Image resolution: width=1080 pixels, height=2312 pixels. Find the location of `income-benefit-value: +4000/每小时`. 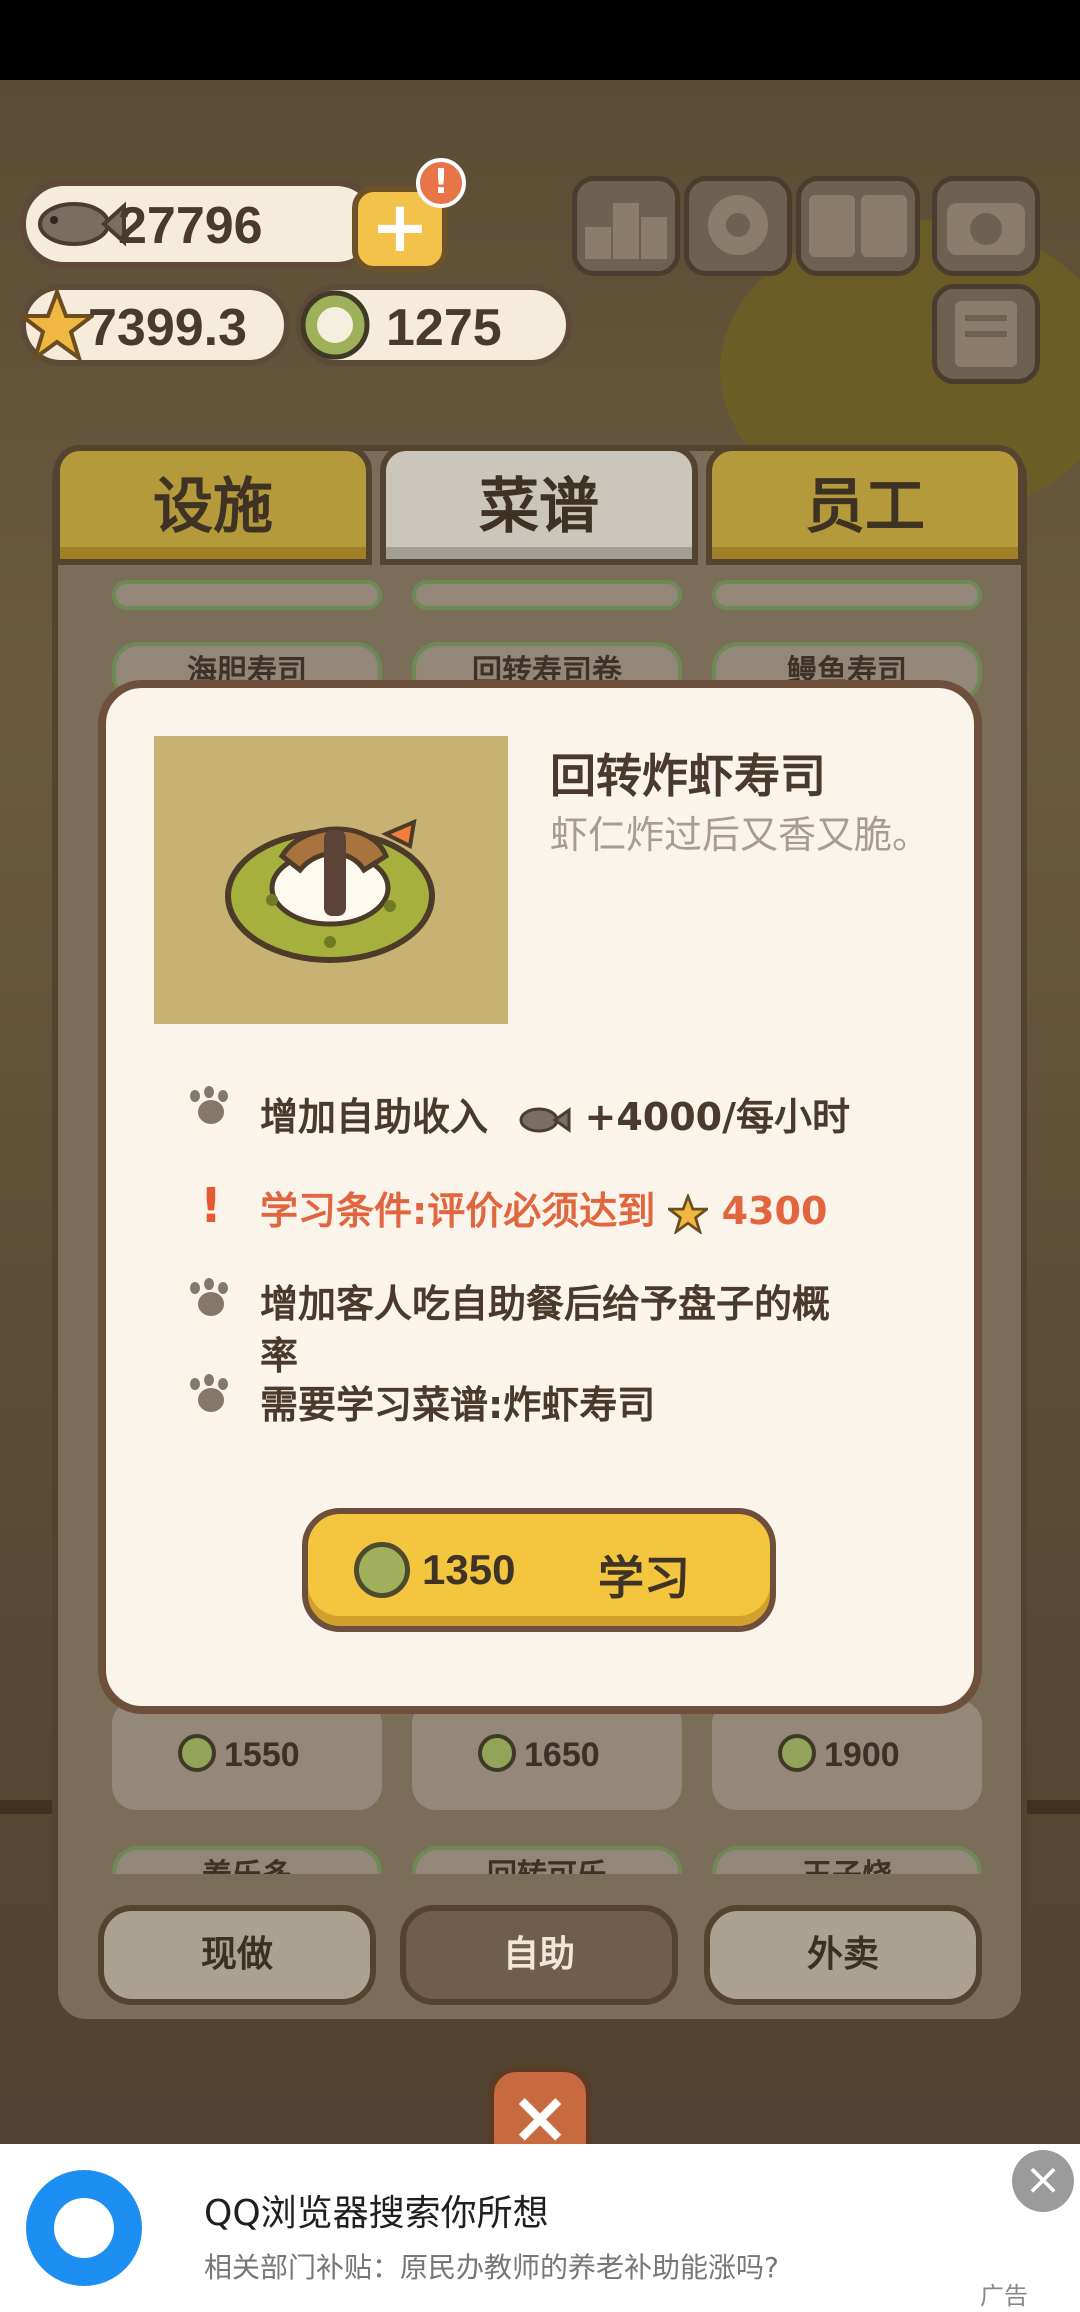

income-benefit-value: +4000/每小时 is located at coordinates (717, 1117).